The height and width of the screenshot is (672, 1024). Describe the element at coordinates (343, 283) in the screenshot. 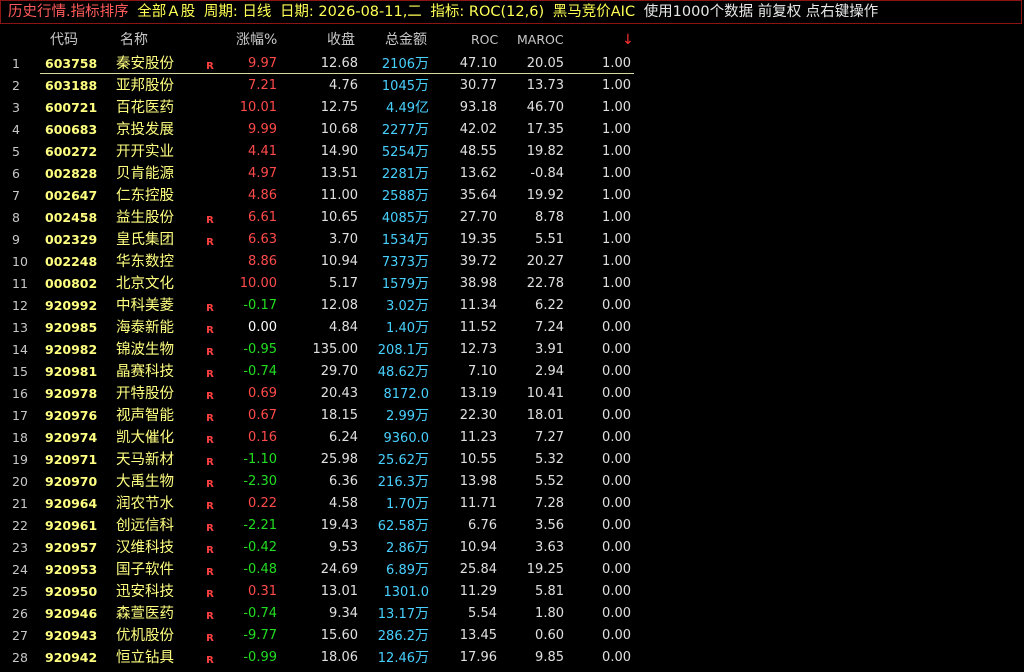

I see `close-price: 5.17` at that location.